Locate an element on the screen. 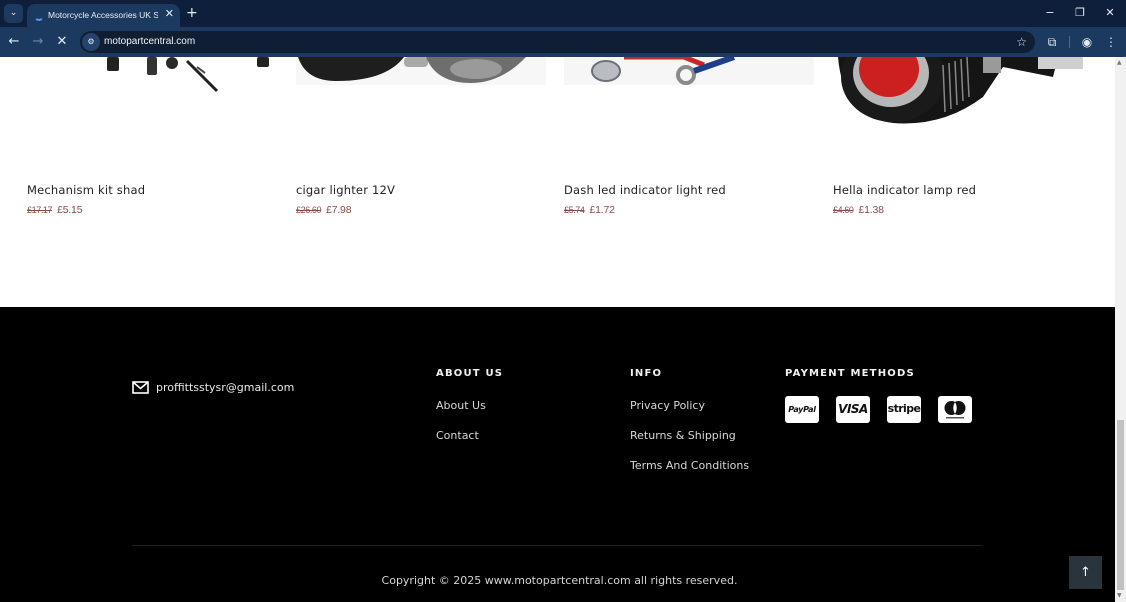 Image resolution: width=1126 pixels, height=602 pixels. stop-loading-button: ✕ is located at coordinates (62, 42).